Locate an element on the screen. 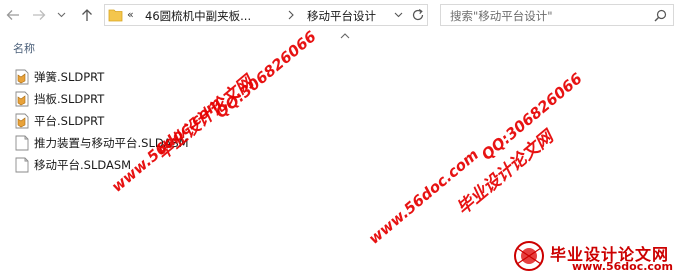 The height and width of the screenshot is (273, 682). forward-arrow-icon is located at coordinates (39, 15).